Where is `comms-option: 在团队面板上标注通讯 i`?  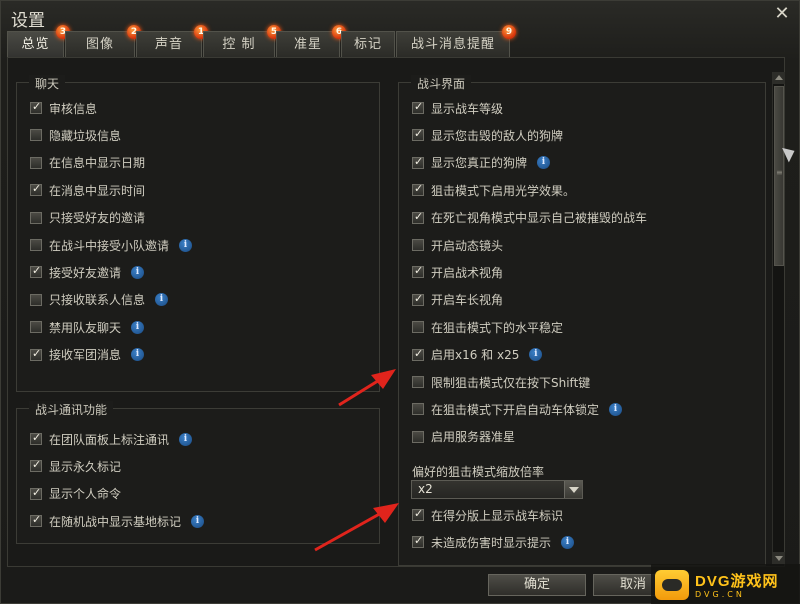 comms-option: 在团队面板上标注通讯 i is located at coordinates (111, 439).